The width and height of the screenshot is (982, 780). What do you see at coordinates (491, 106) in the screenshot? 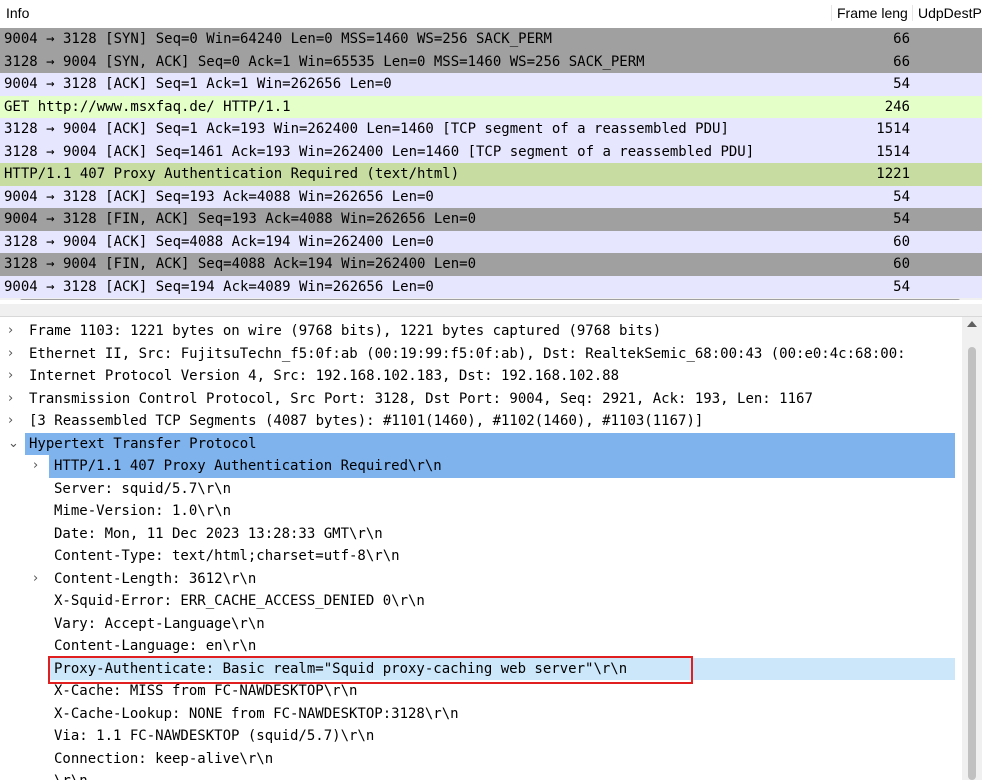
I see `packet-row: GET http://www.msxfaq.de/ HTTP/1.1 246` at bounding box center [491, 106].